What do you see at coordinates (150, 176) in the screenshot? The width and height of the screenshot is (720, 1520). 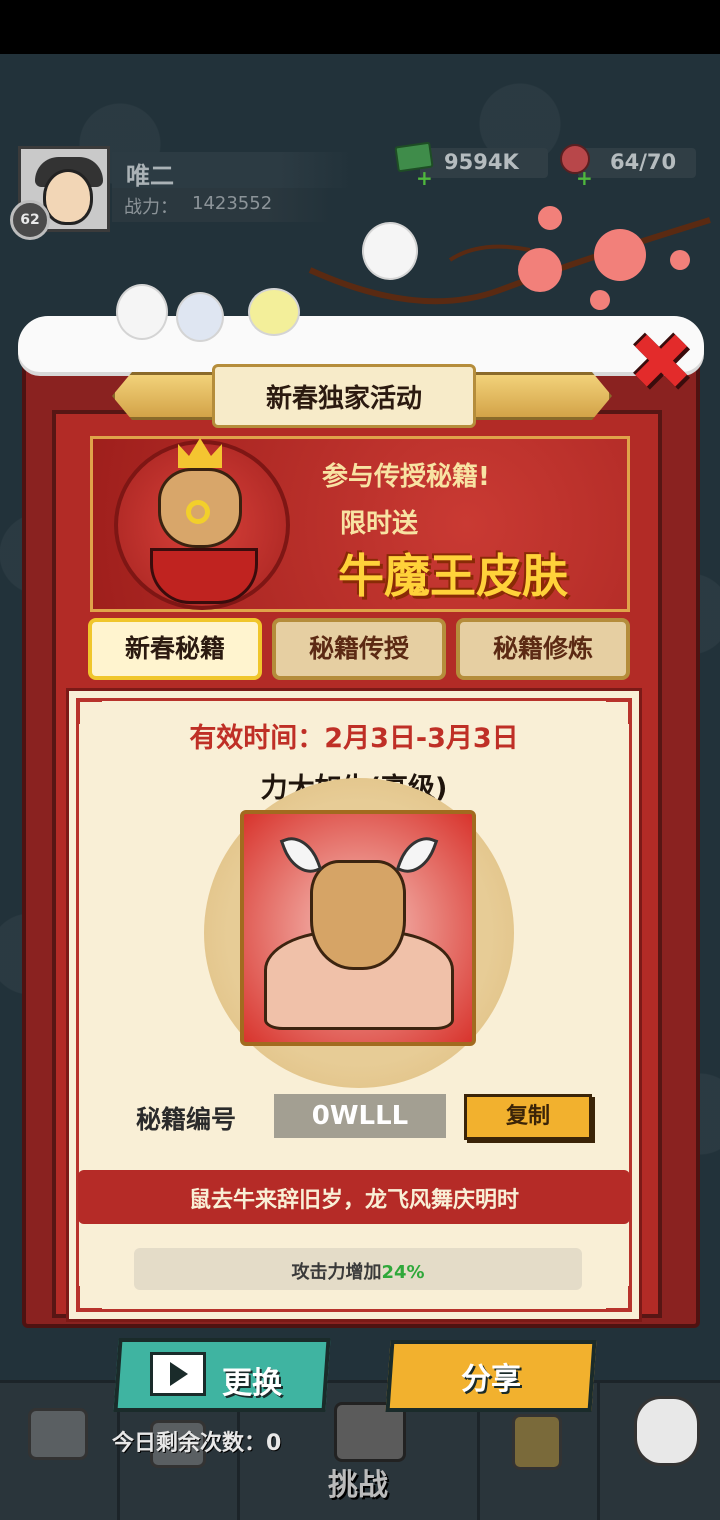 I see `player-name: 唯二` at bounding box center [150, 176].